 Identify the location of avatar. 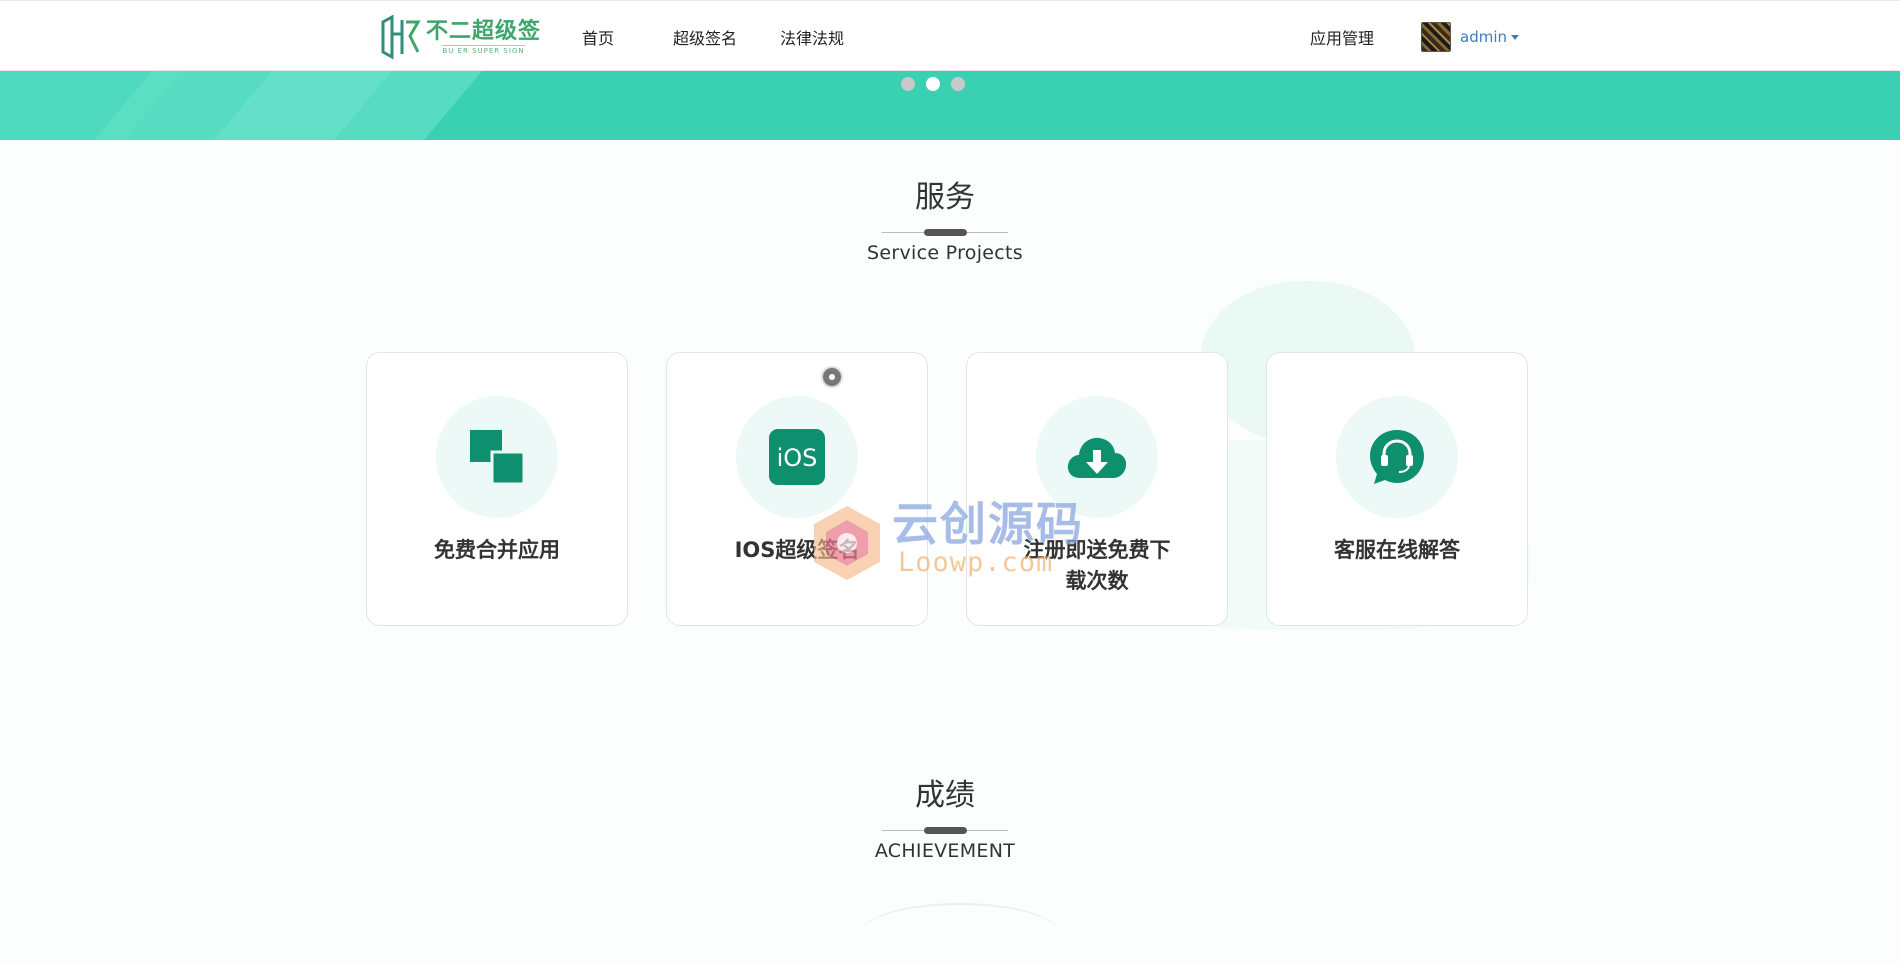
(1436, 37).